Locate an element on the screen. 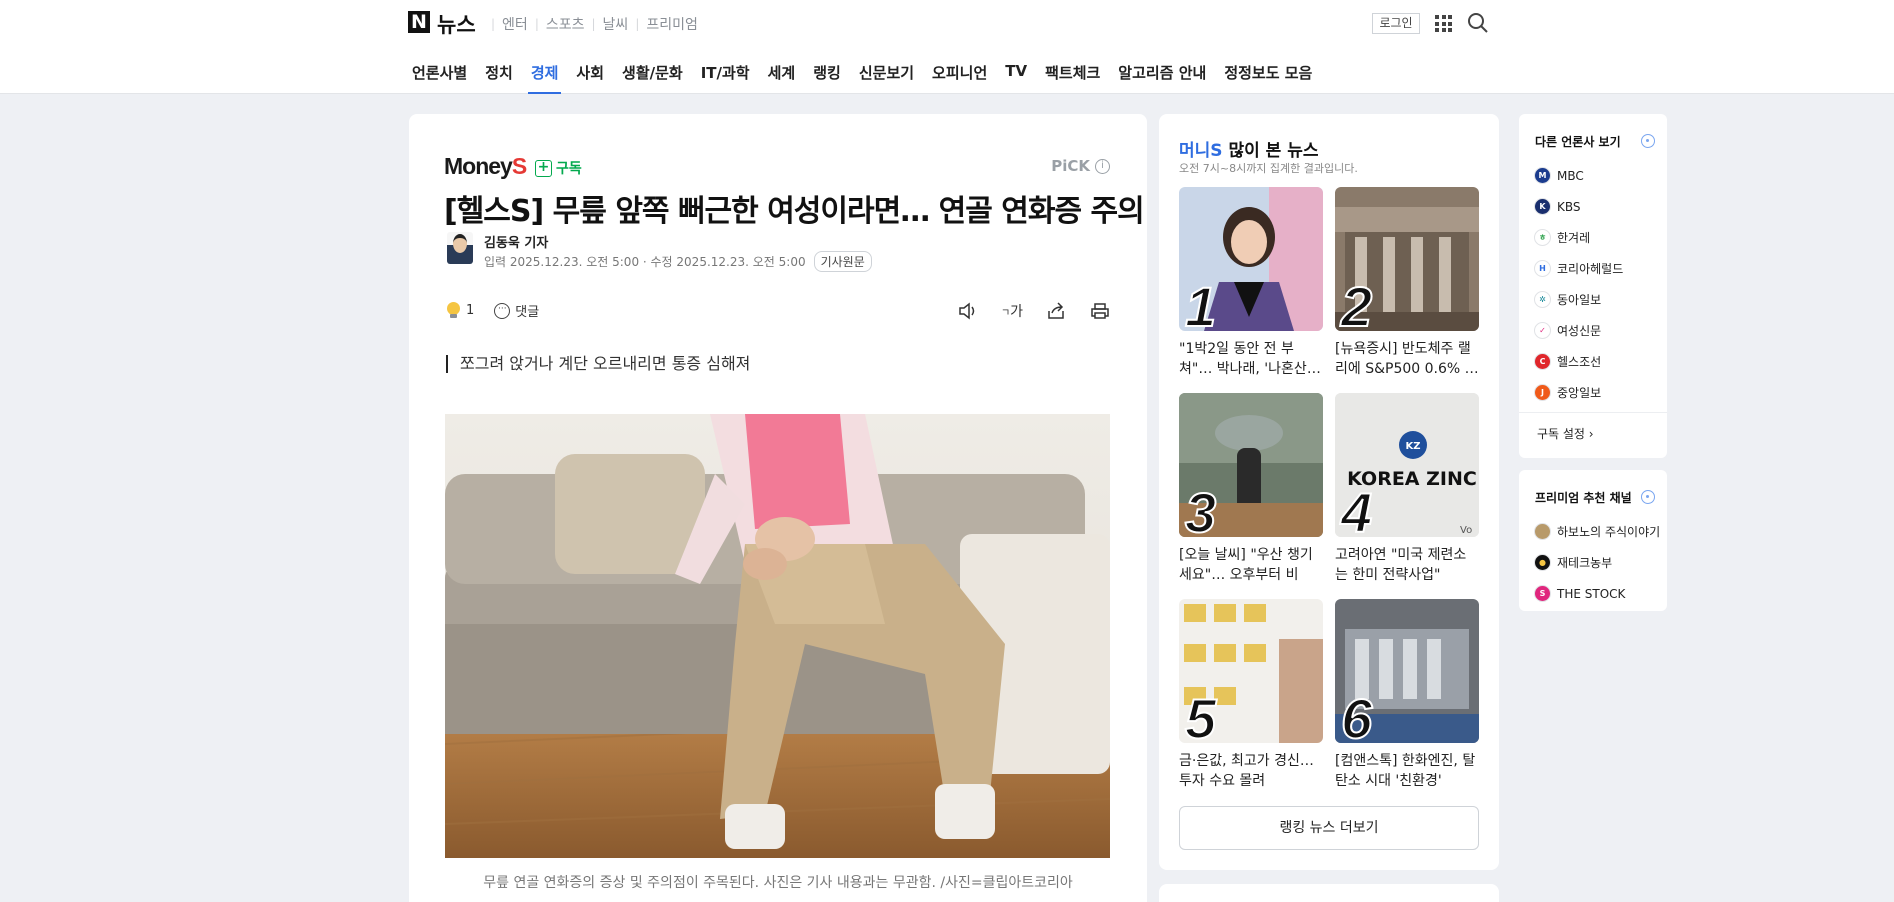 This screenshot has height=902, width=1894. channel-avatar is located at coordinates (1542, 531).